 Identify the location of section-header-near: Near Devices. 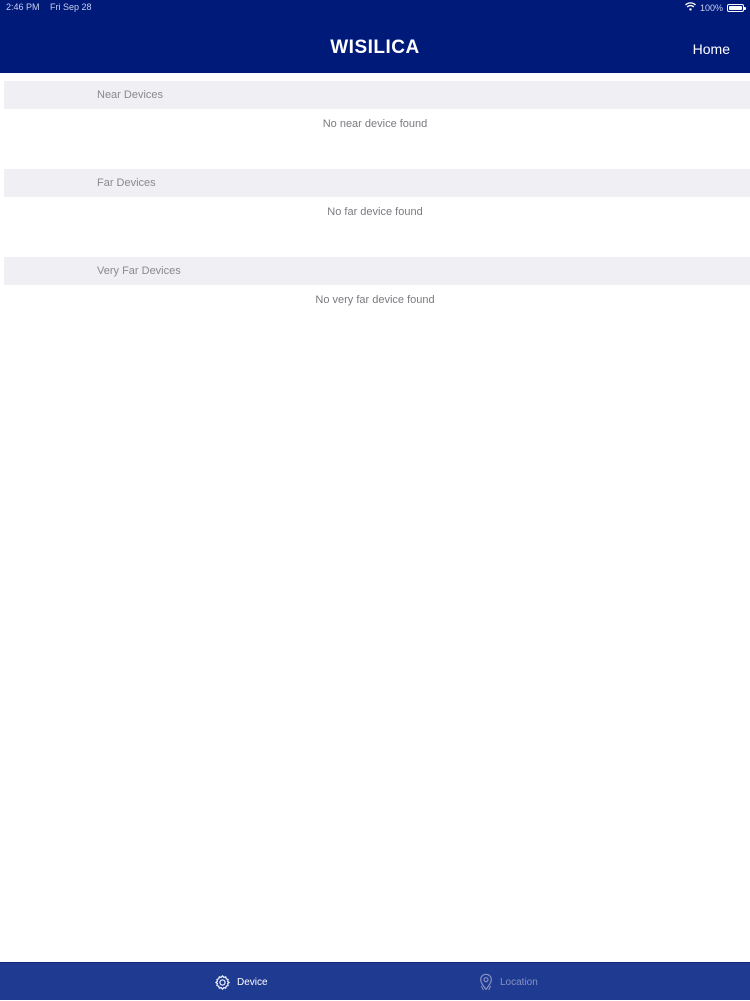
(377, 95).